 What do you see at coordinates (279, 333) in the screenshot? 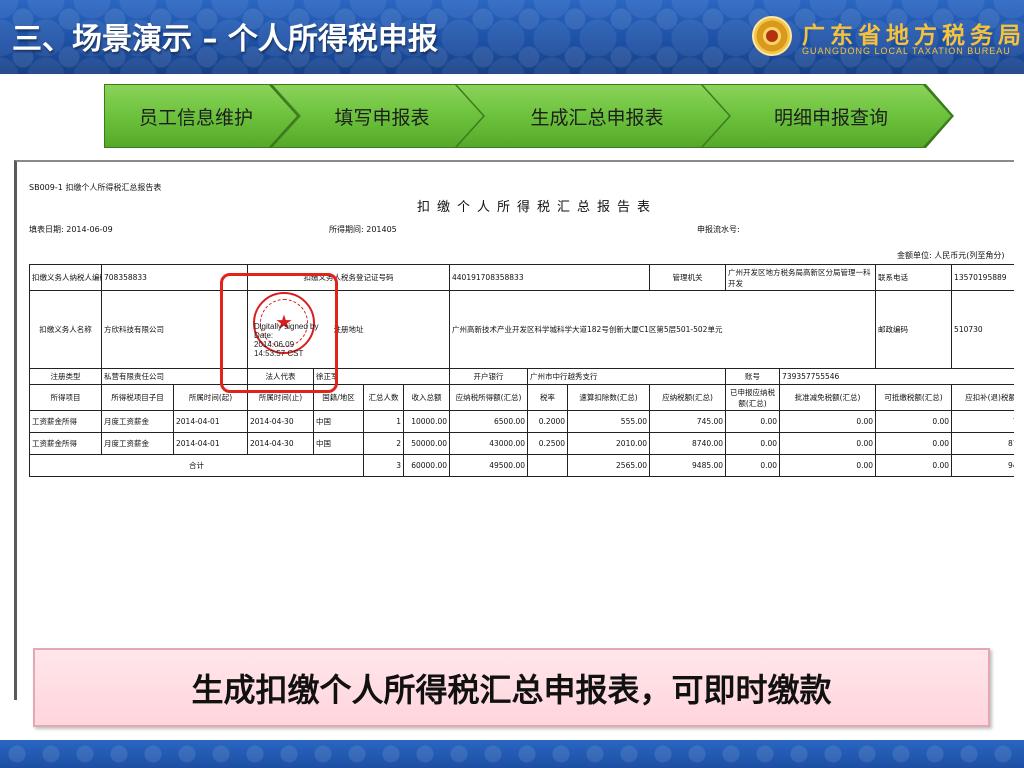
I see `seal-highlight-box` at bounding box center [279, 333].